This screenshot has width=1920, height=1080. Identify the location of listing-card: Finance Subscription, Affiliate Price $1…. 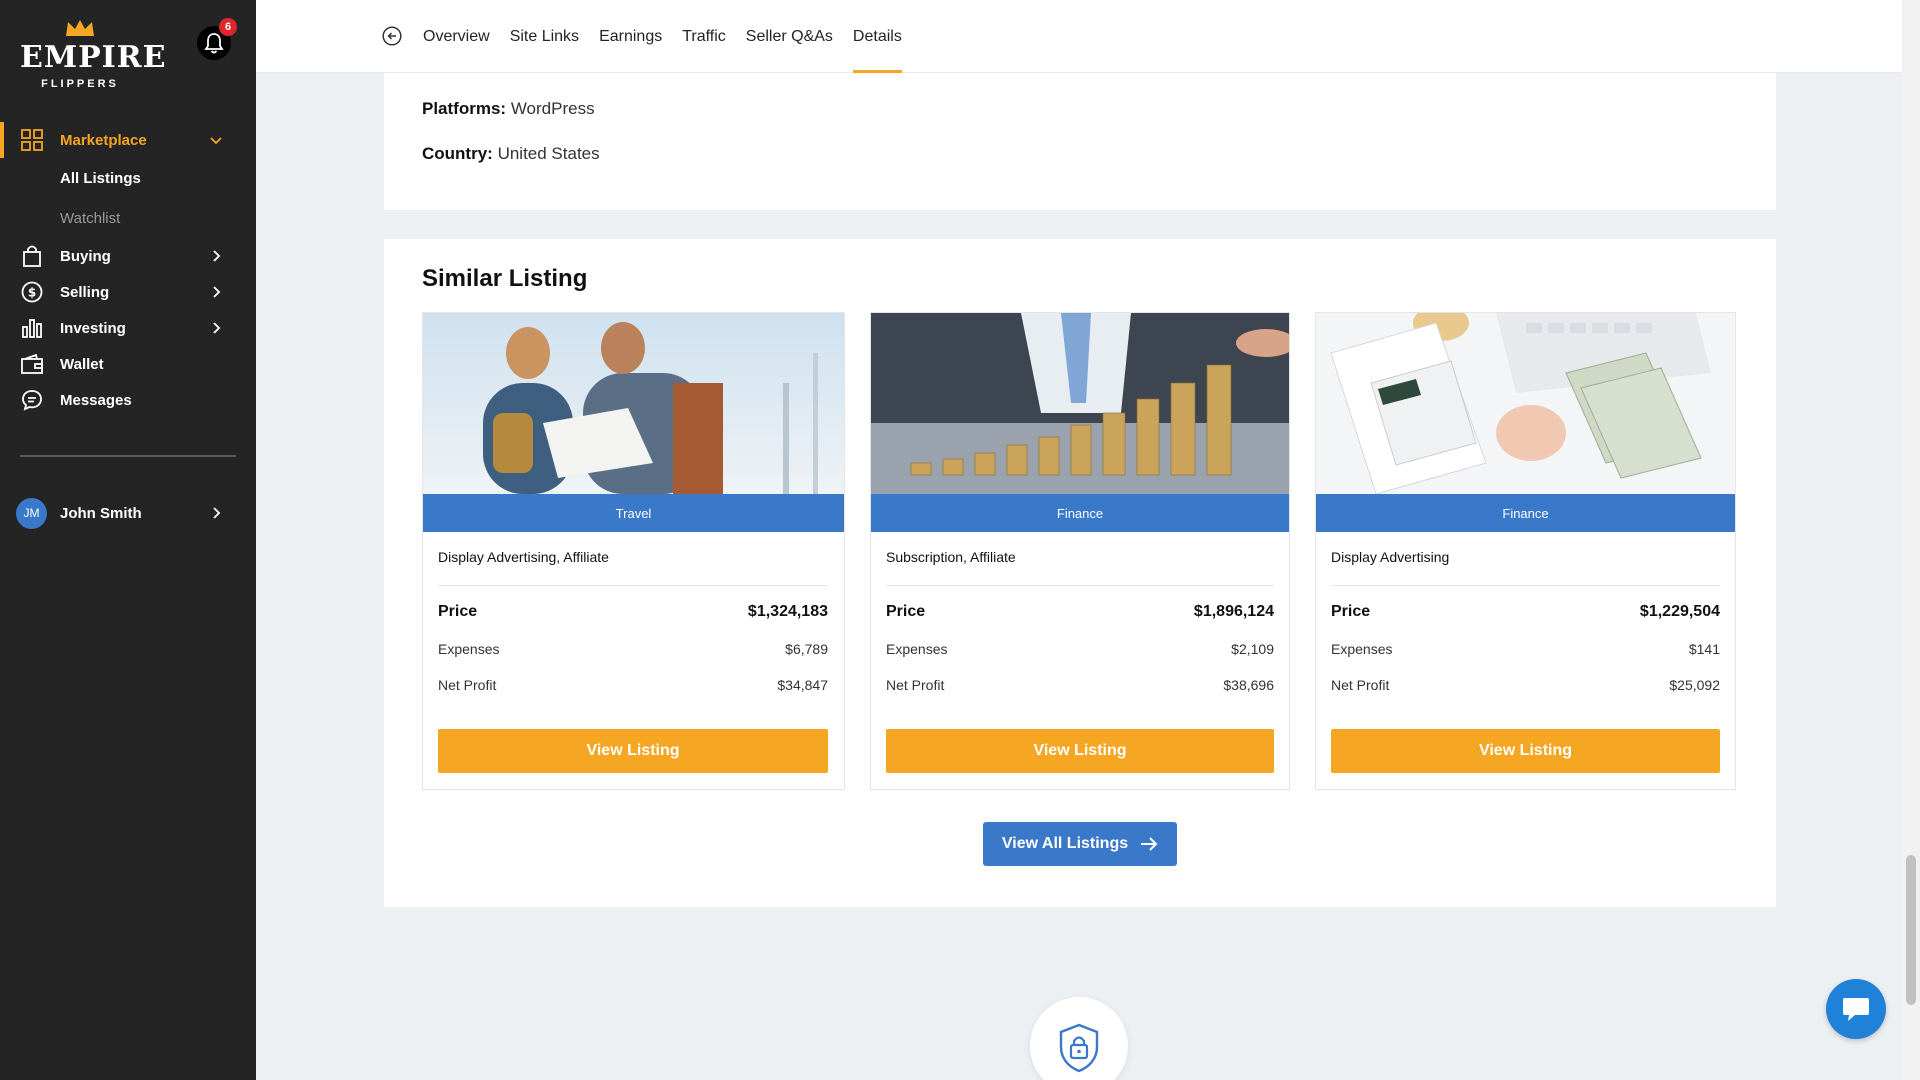
(1080, 551).